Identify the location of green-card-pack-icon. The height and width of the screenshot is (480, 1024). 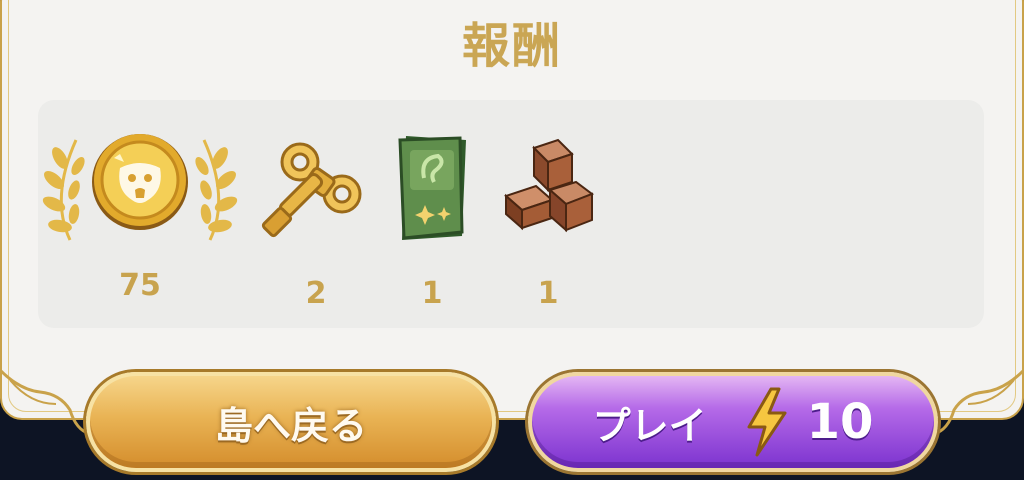
(432, 188).